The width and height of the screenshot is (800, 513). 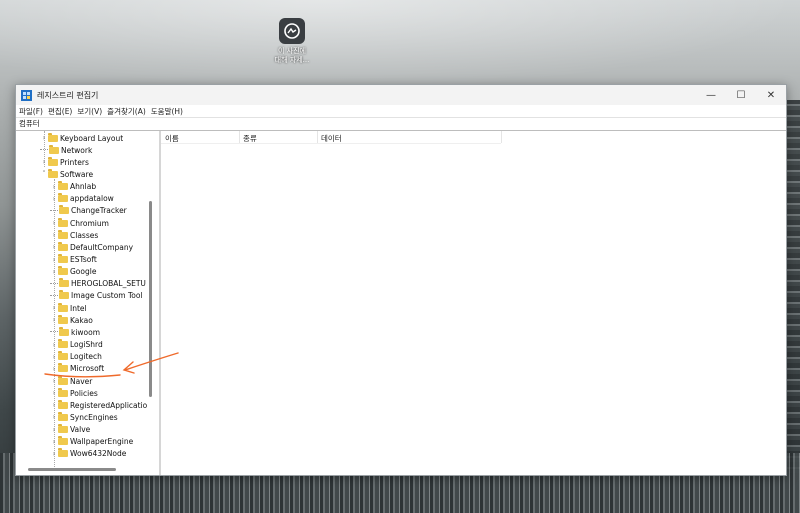 I want to click on tree-item-estsoft: › ESTsoft, so click(x=73, y=260).